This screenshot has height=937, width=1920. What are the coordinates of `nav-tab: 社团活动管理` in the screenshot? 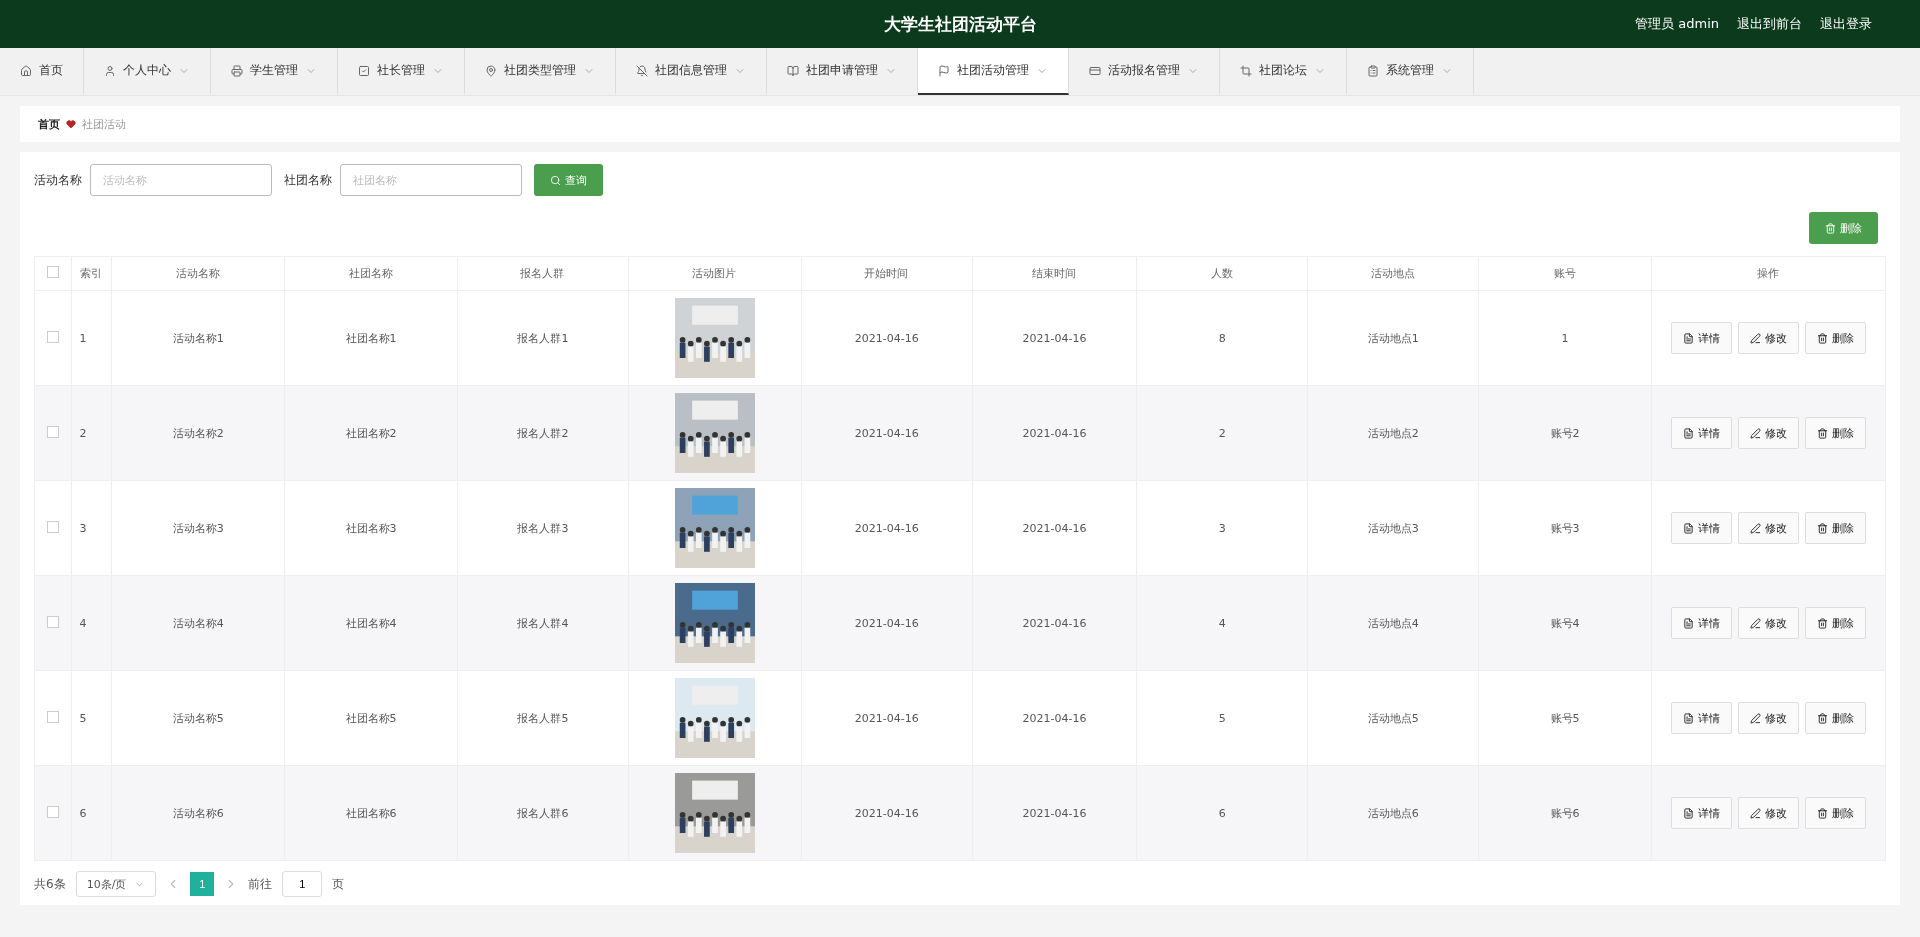 It's located at (993, 71).